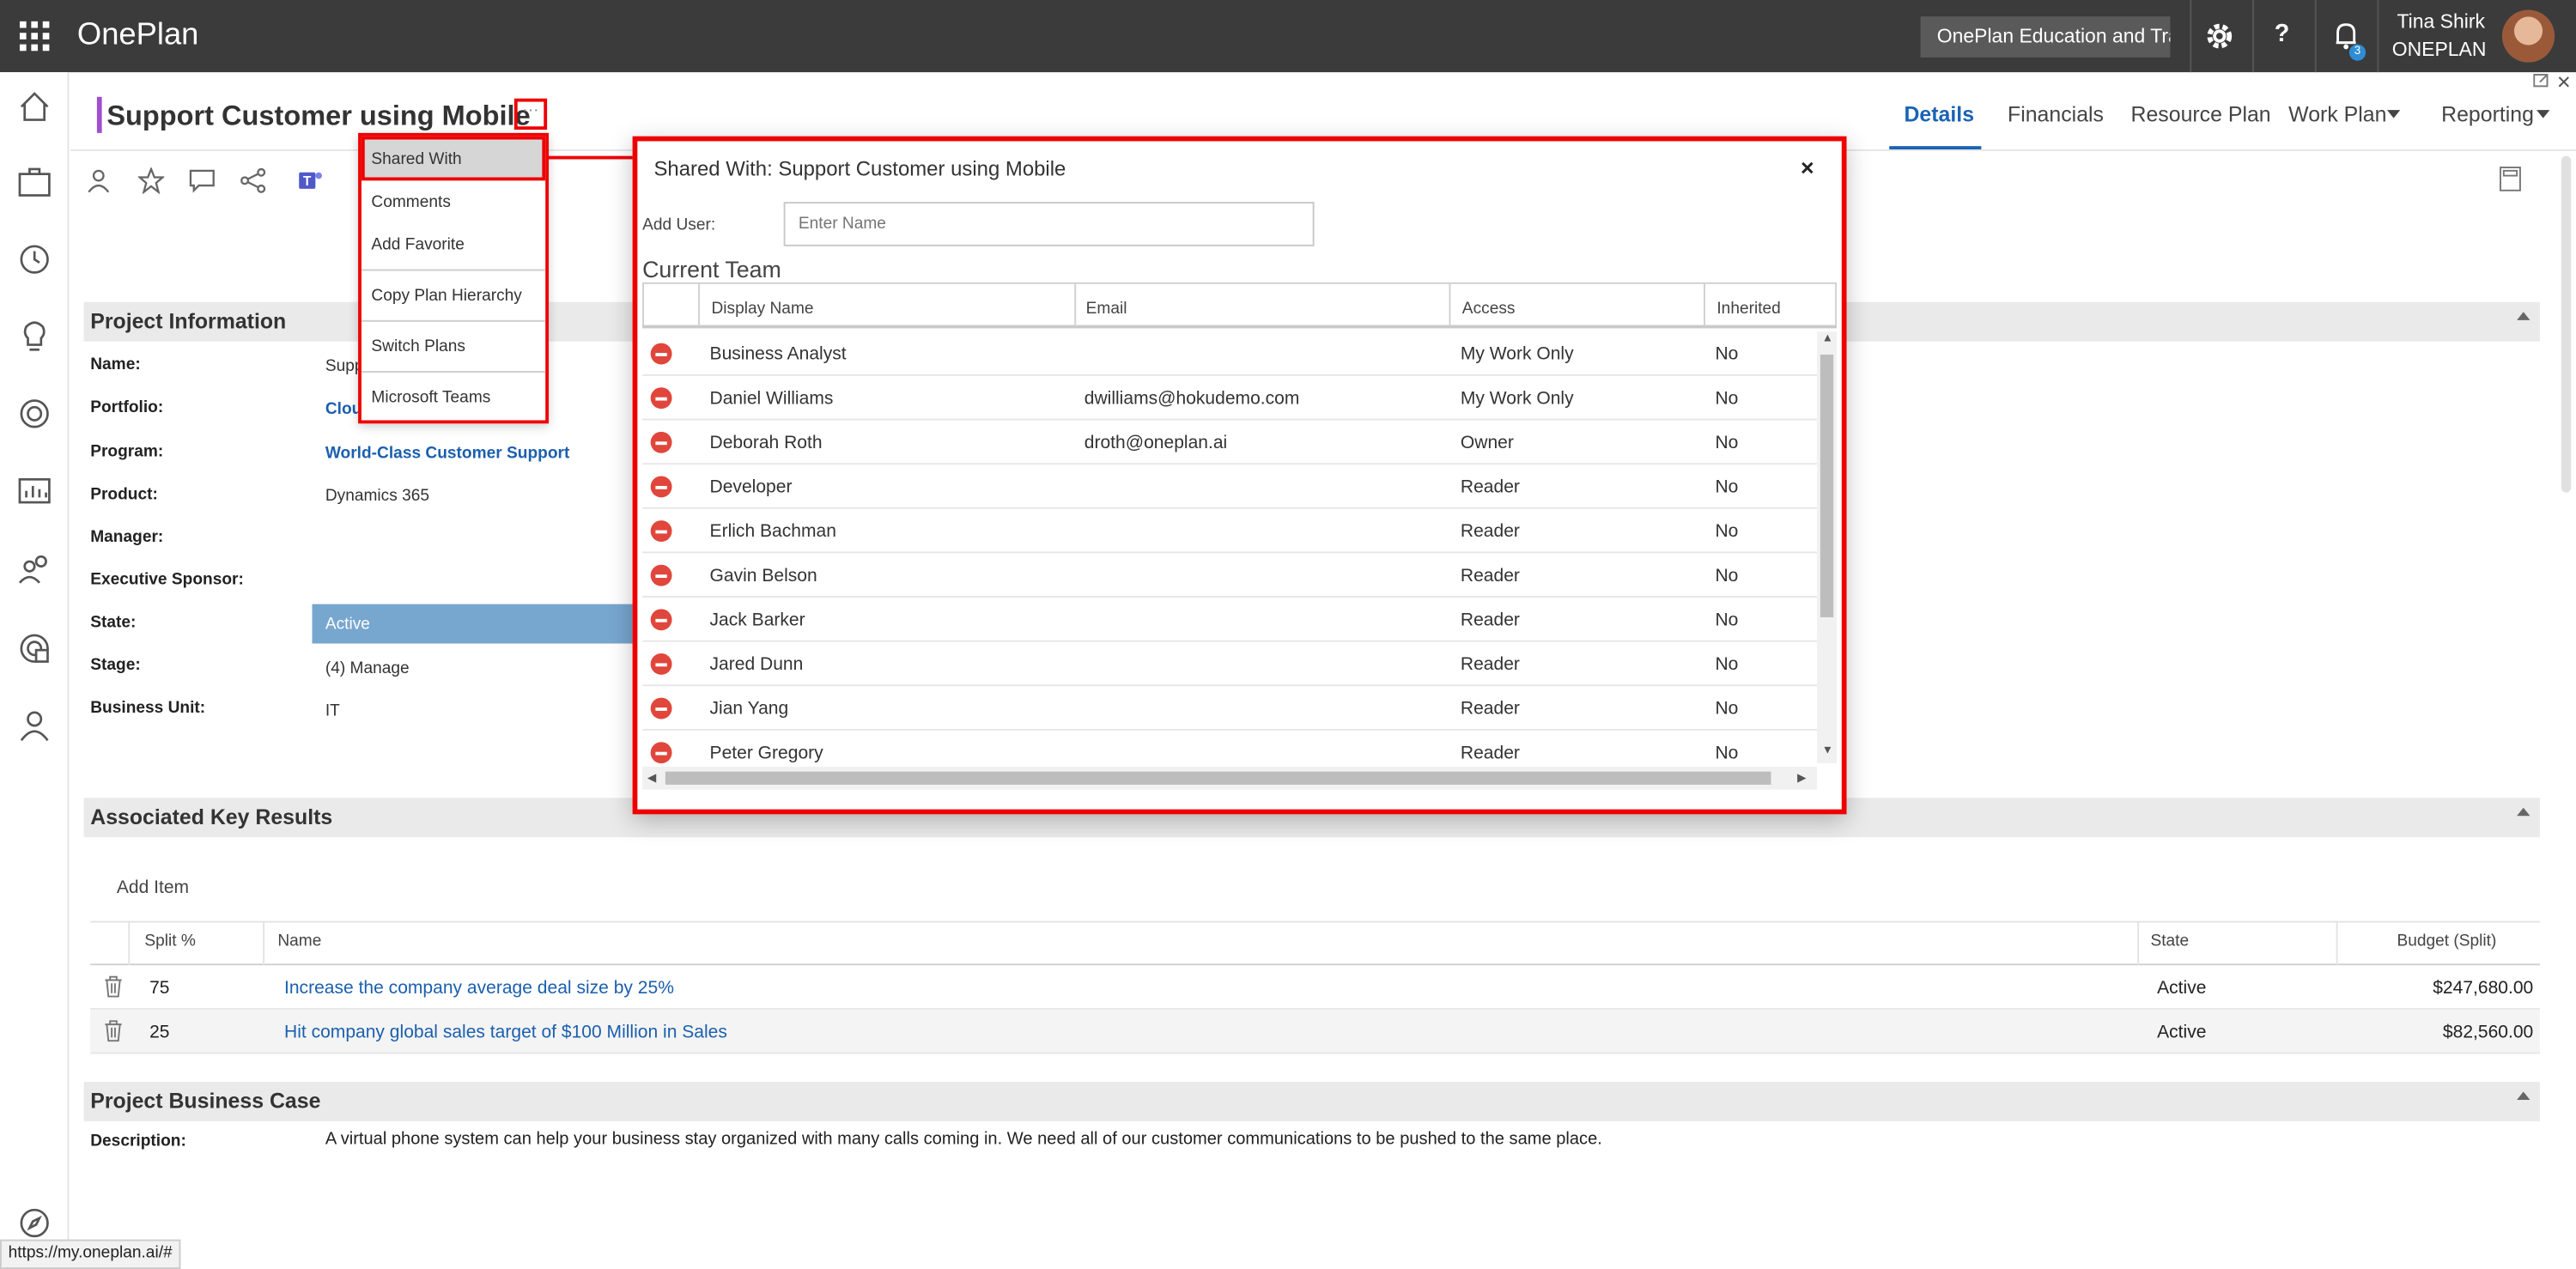 This screenshot has width=2576, height=1269. I want to click on more-actions-button: ···, so click(530, 114).